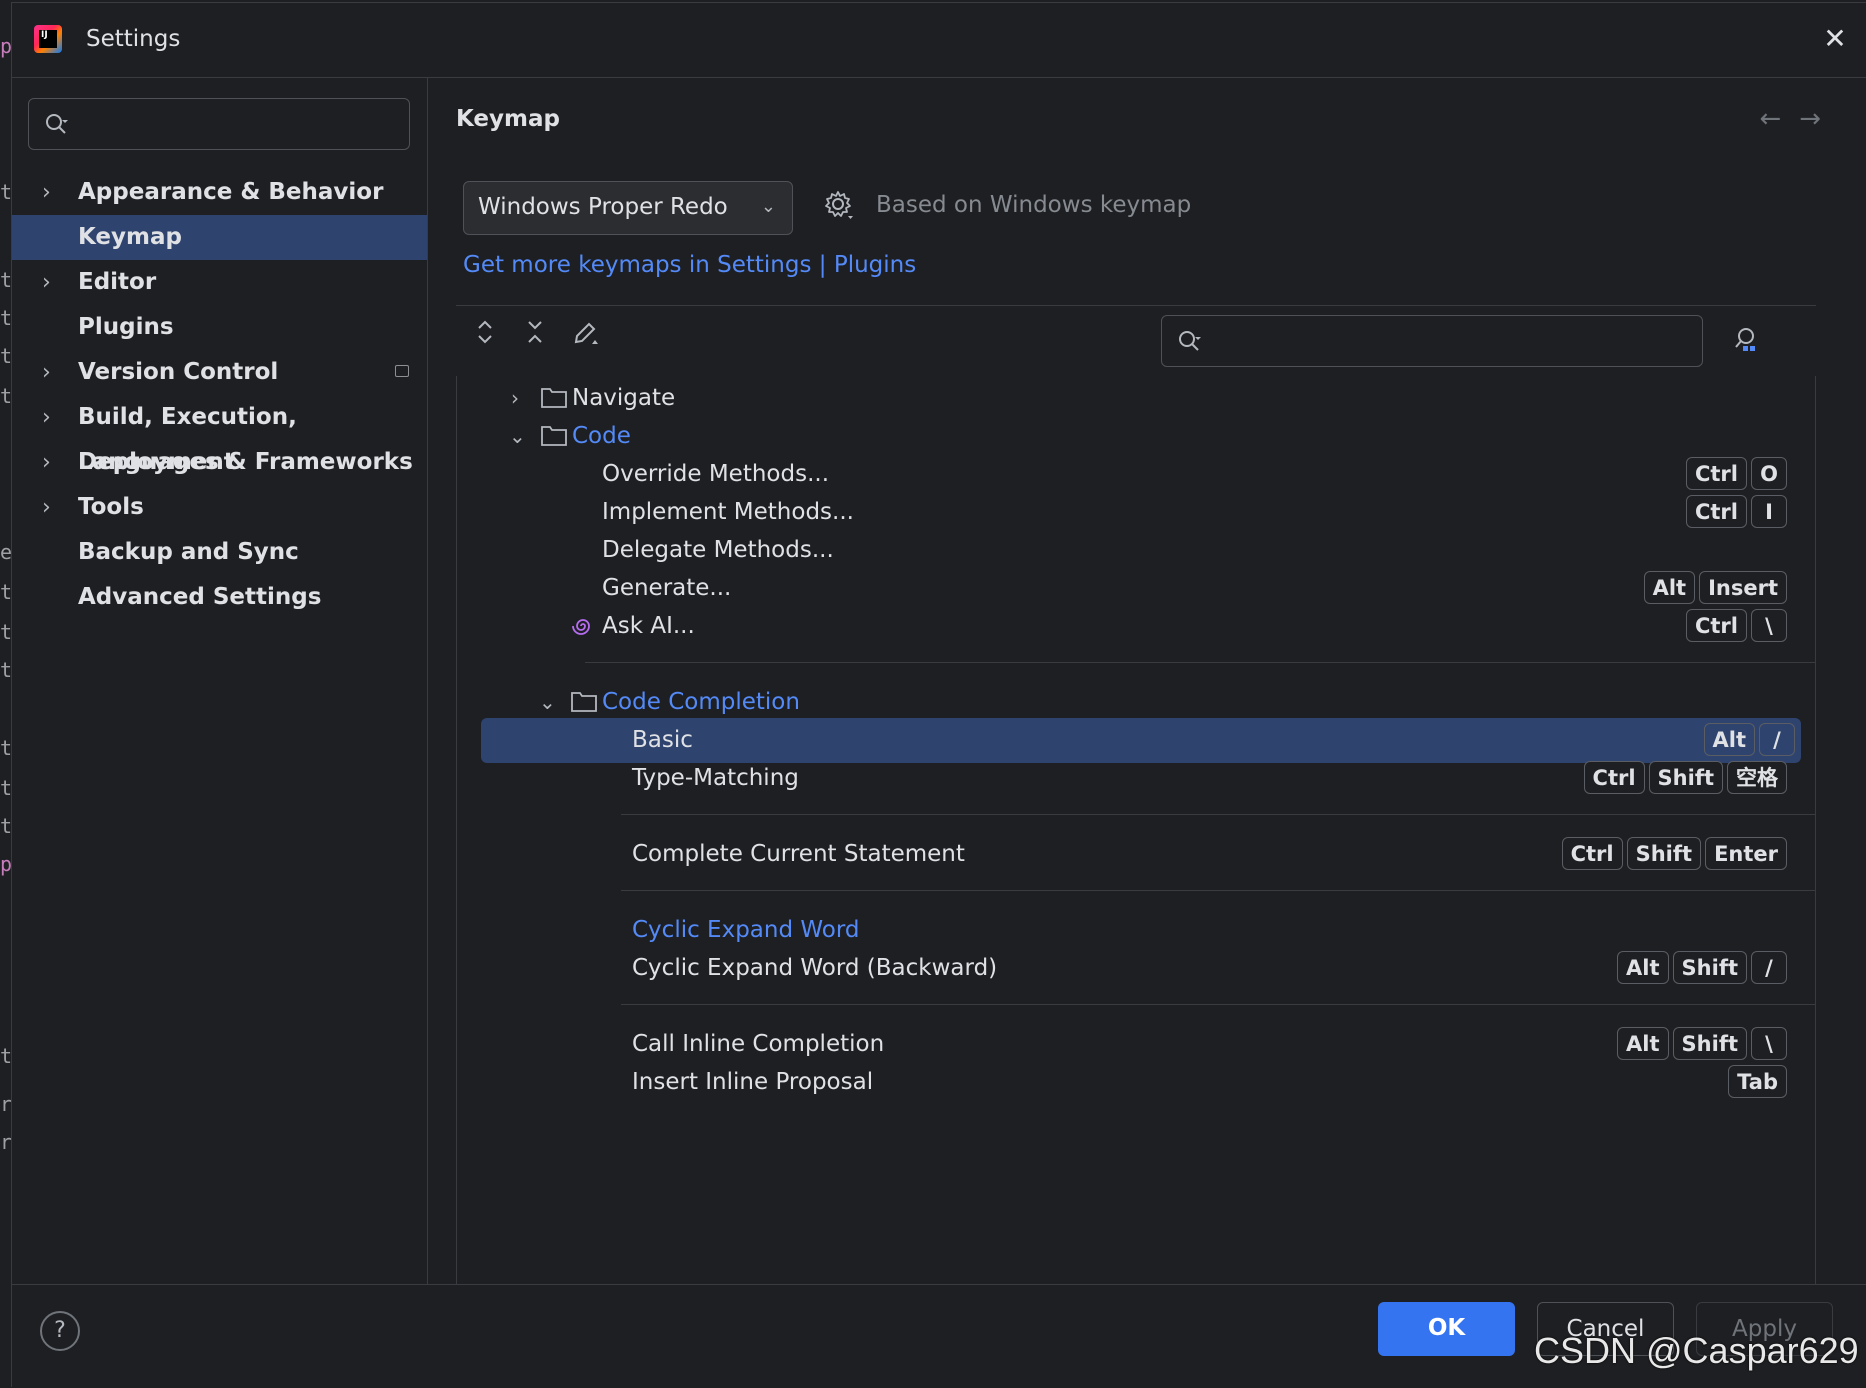 This screenshot has width=1866, height=1388. I want to click on sidebar-item-backup: Backup and Sync, so click(219, 552).